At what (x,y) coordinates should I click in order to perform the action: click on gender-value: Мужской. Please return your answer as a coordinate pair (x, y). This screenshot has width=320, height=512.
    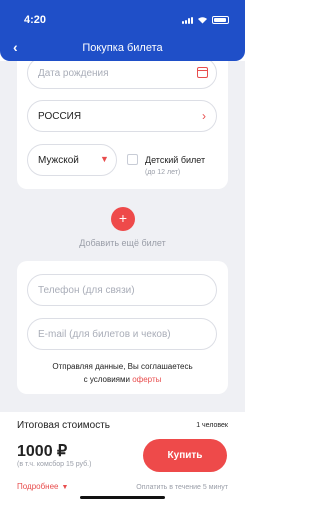
    Looking at the image, I should click on (58, 160).